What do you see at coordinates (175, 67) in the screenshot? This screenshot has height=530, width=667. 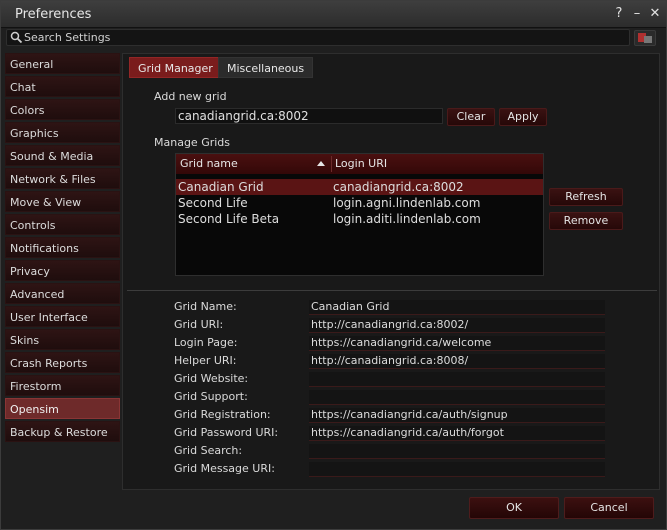 I see `tab-grid-manager: Grid Manager` at bounding box center [175, 67].